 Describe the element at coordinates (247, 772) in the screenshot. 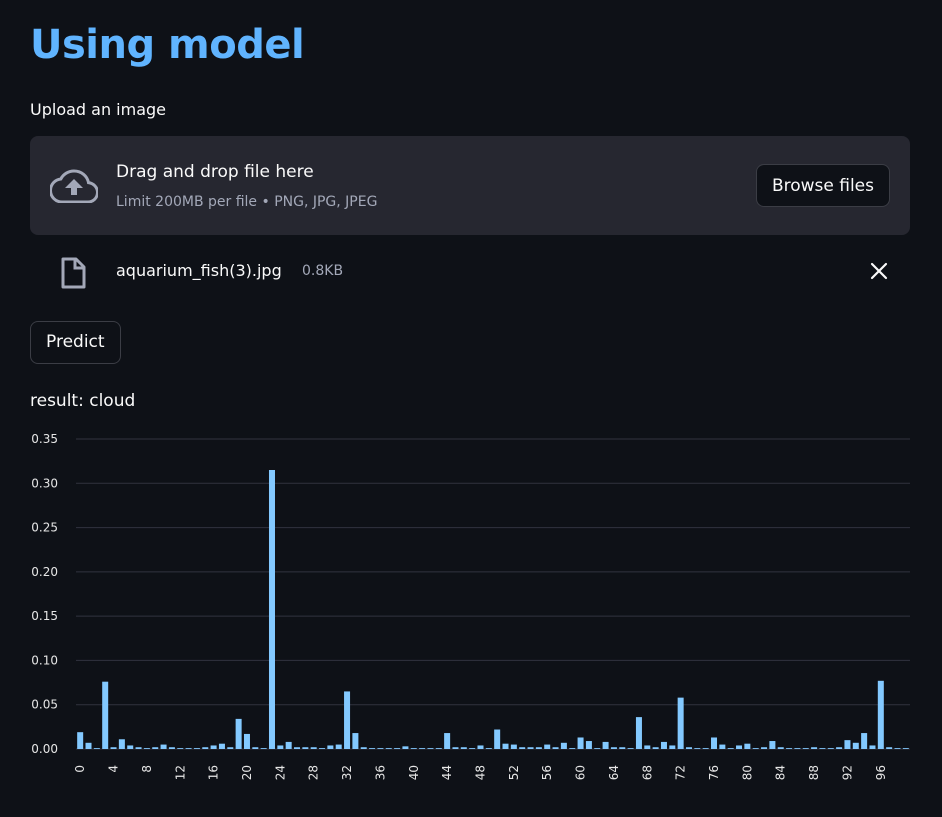

I see `x-tick-label: 20` at that location.